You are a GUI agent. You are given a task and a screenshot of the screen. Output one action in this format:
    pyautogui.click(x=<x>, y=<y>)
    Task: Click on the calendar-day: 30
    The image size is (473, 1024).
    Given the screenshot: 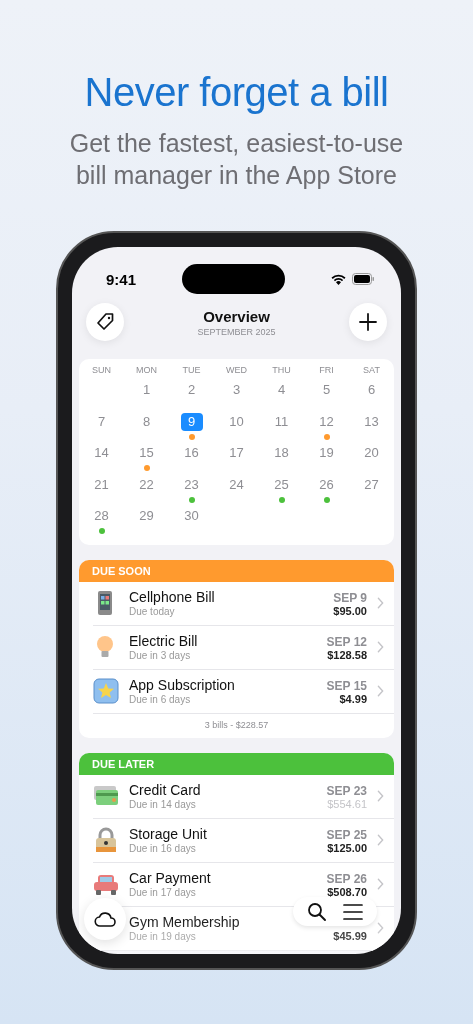 What is the action you would take?
    pyautogui.click(x=191, y=516)
    